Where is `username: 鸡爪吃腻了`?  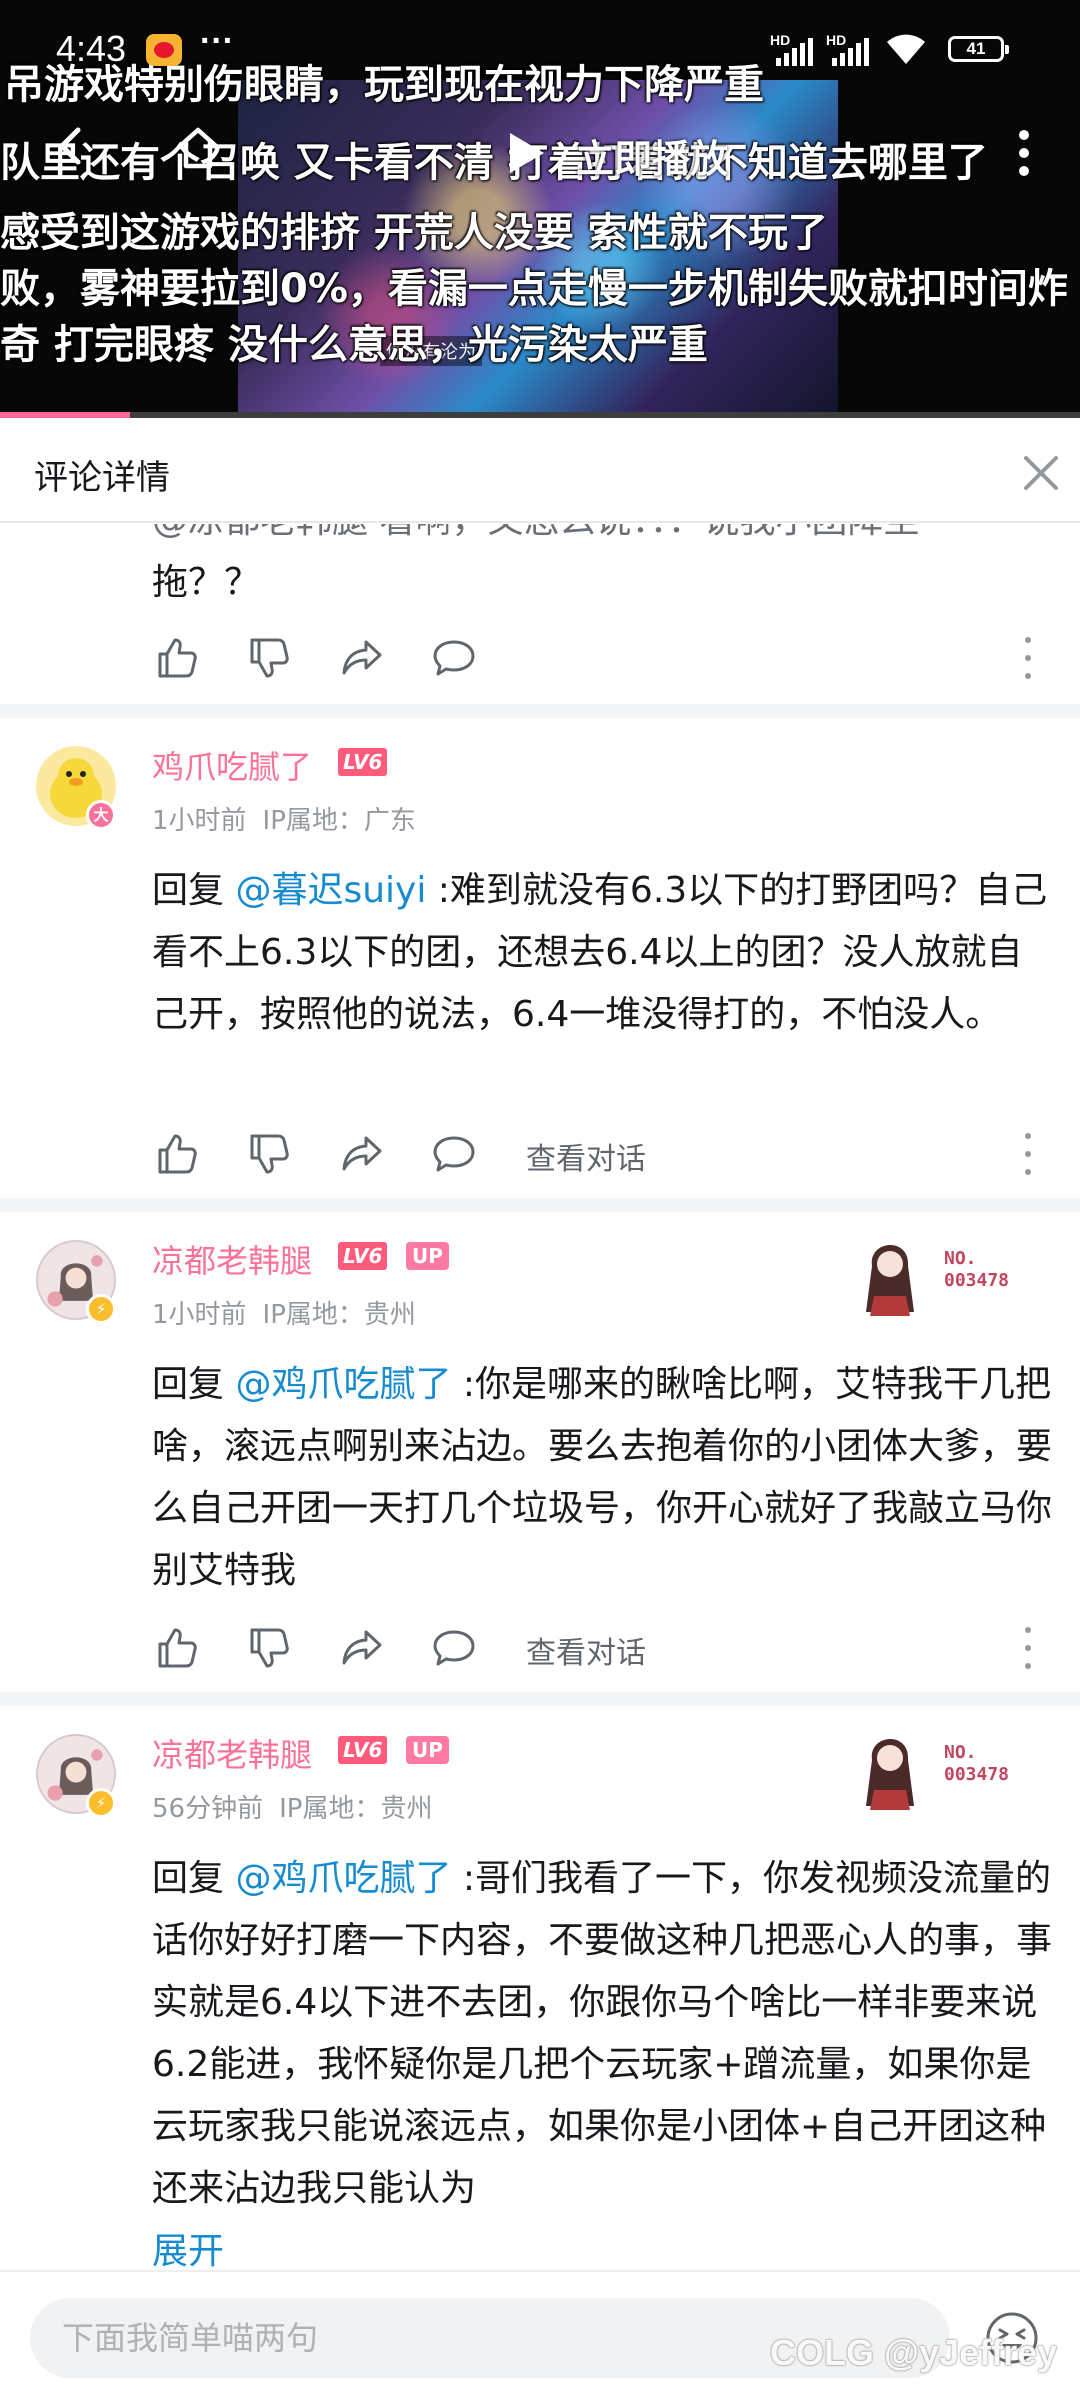 username: 鸡爪吃腻了 is located at coordinates (232, 765).